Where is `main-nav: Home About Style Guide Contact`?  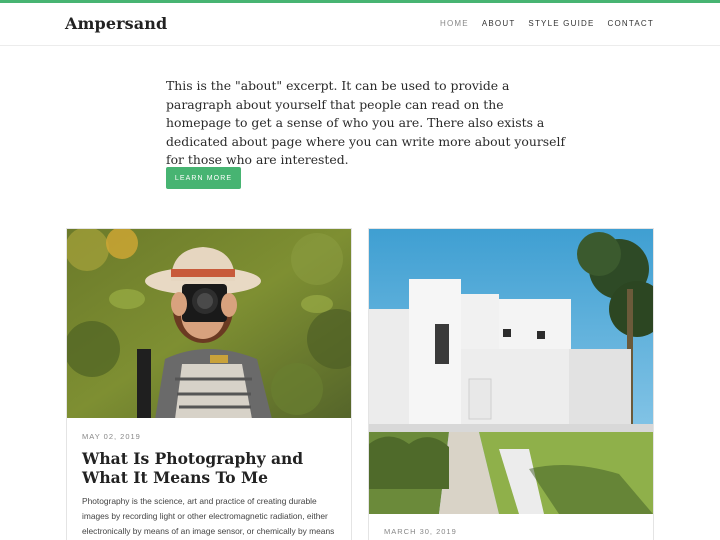
main-nav: Home About Style Guide Contact is located at coordinates (547, 23).